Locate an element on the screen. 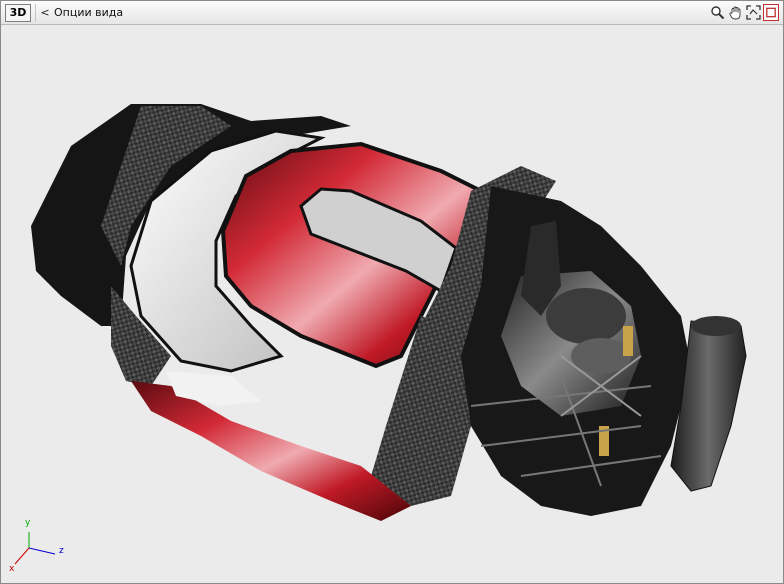 The image size is (784, 584). axis-x-label: x is located at coordinates (12, 569).